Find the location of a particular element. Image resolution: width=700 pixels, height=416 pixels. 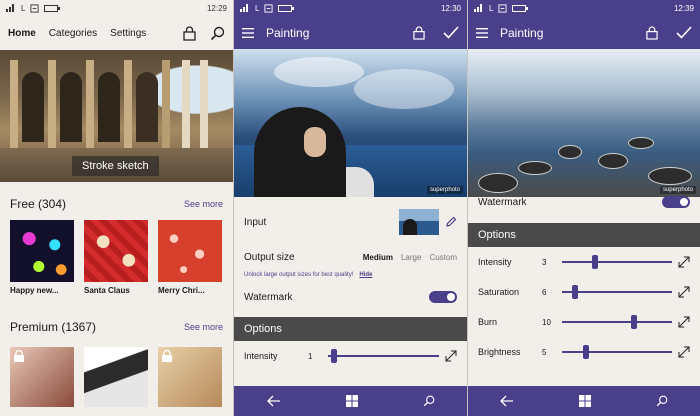

slider-row-intensity: Intensity 3 is located at coordinates (584, 262).